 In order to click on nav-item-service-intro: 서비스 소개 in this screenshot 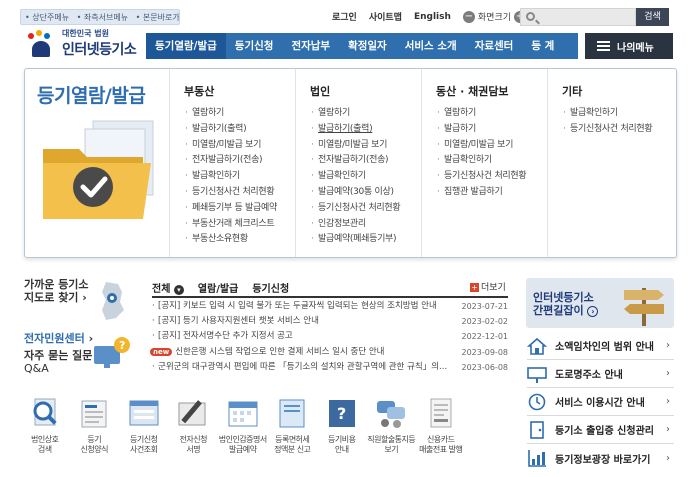, I will do `click(431, 46)`.